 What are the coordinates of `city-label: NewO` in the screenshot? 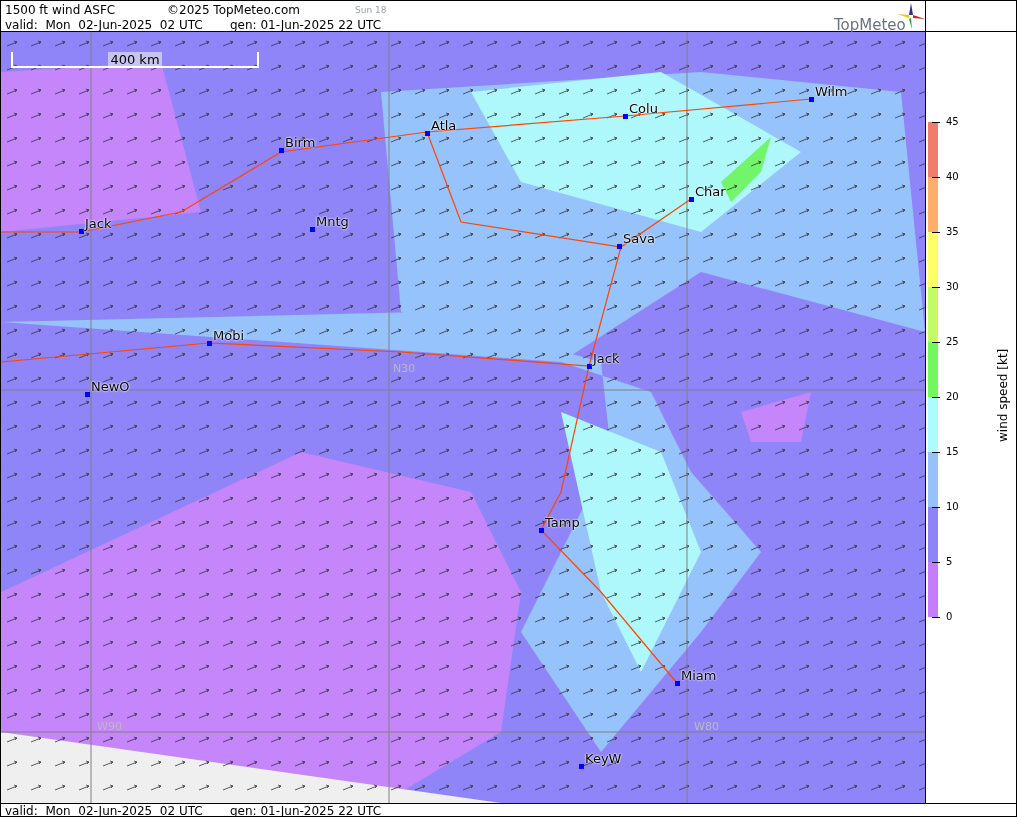 It's located at (110, 386).